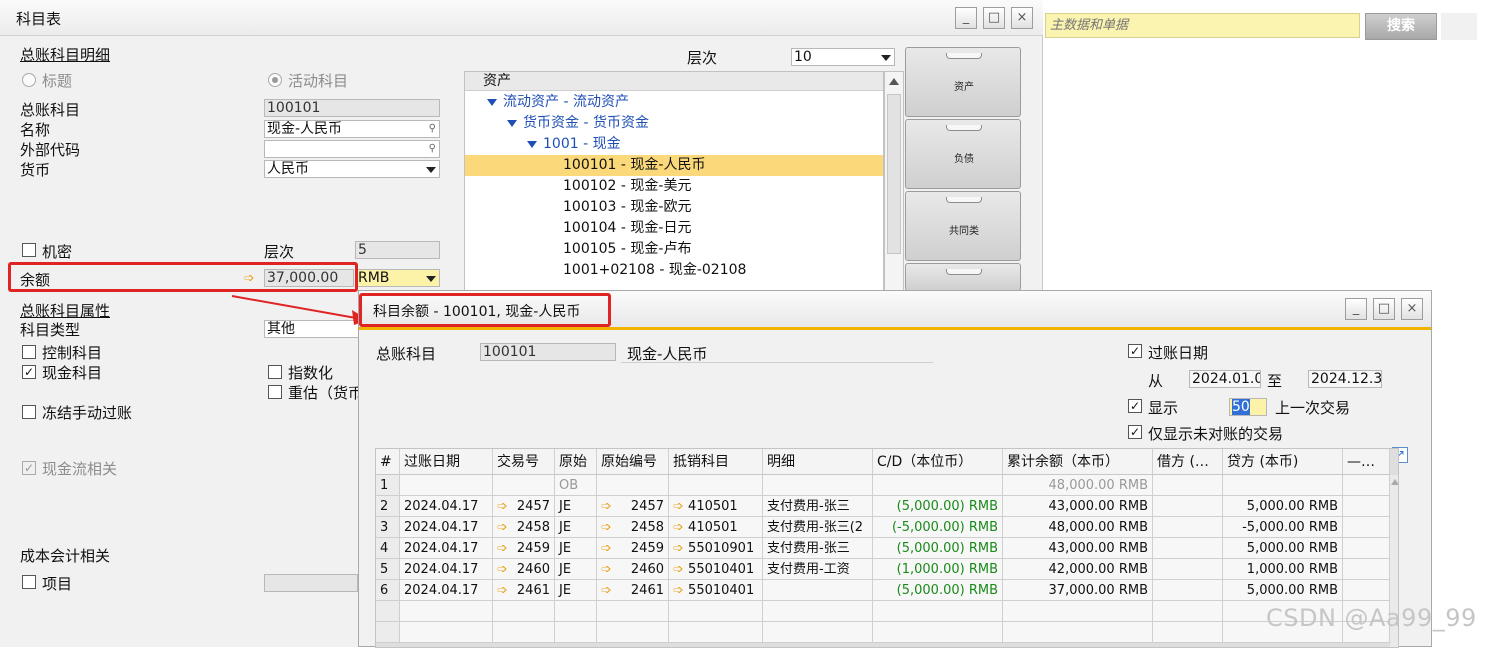  Describe the element at coordinates (674, 186) in the screenshot. I see `tree-node: 100102 - 现金-美元` at that location.